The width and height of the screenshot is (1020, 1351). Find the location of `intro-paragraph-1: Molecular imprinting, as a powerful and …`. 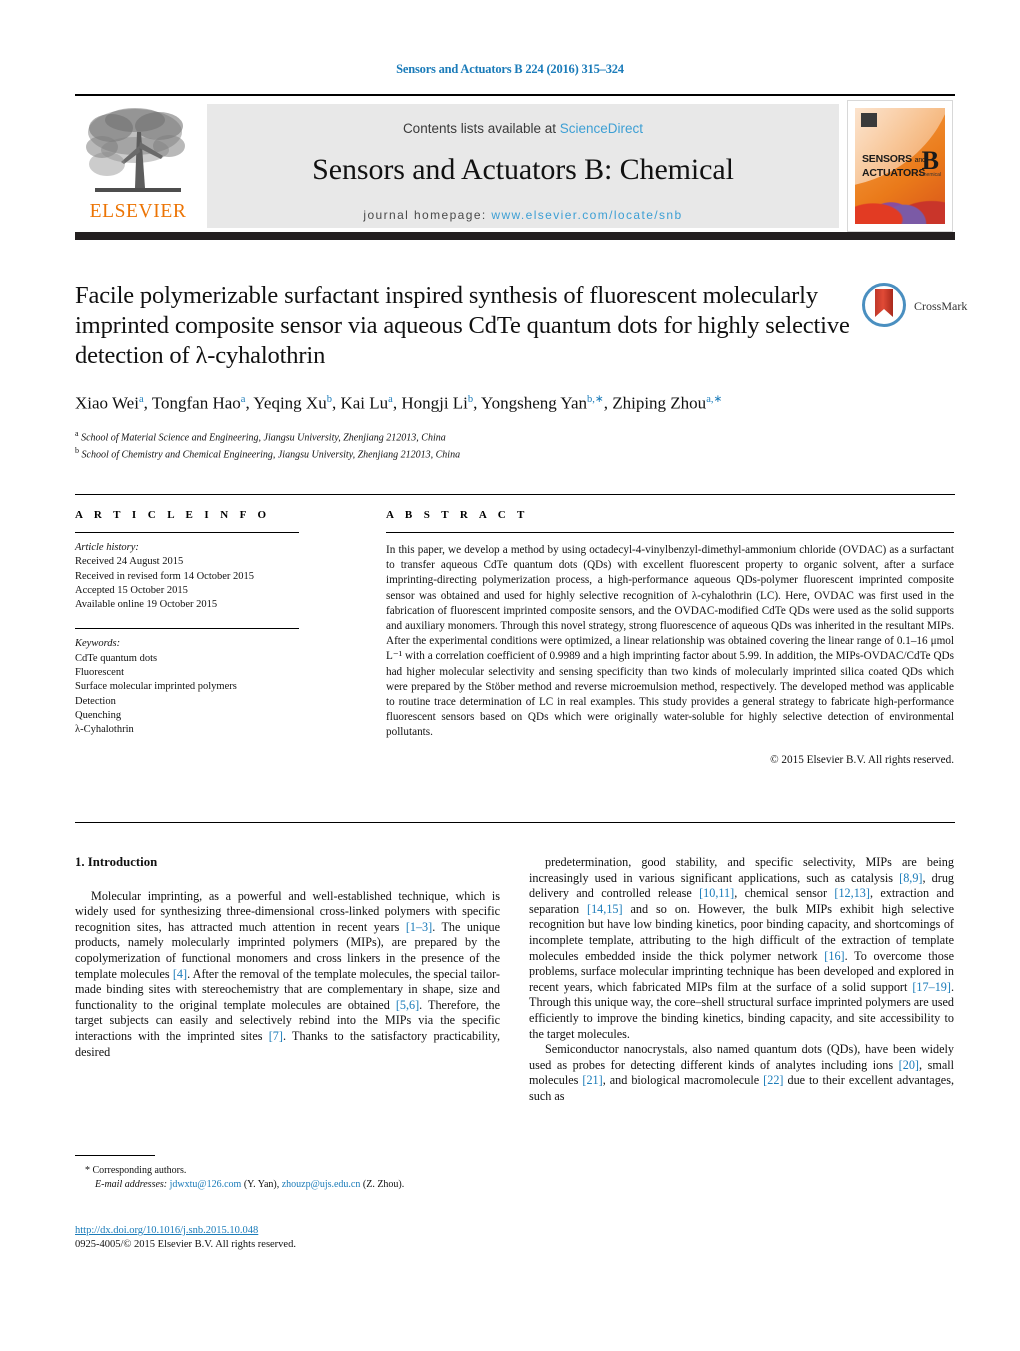

intro-paragraph-1: Molecular imprinting, as a powerful and … is located at coordinates (287, 973).